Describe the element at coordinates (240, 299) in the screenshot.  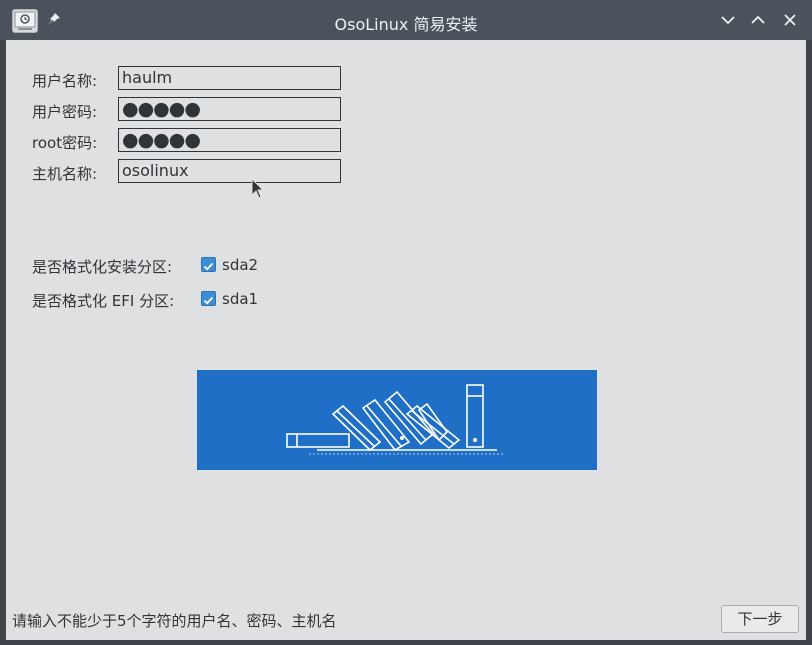
I see `efi-partition-checkbox-label: sda1` at that location.